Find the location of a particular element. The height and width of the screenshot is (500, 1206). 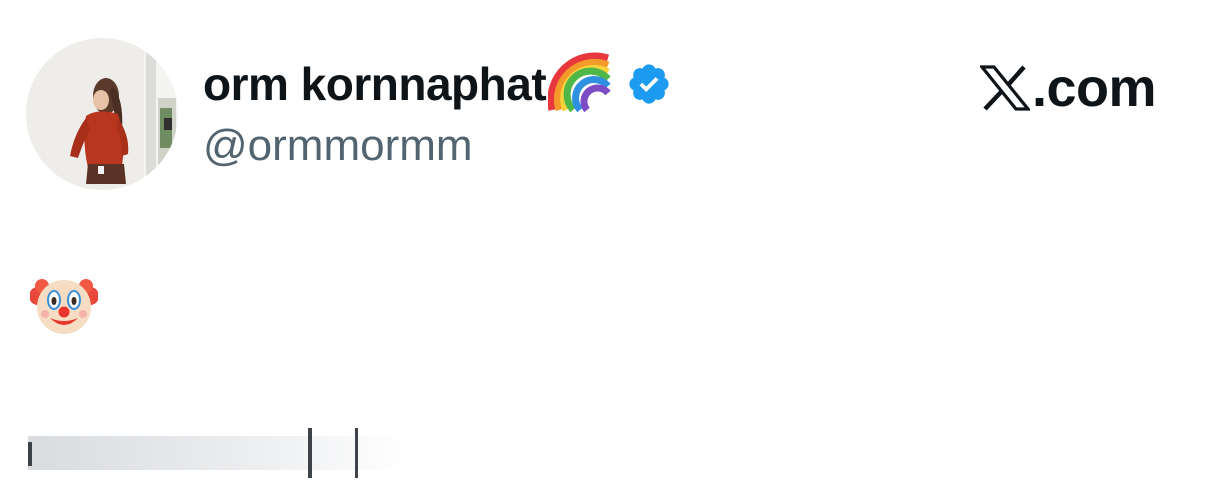

x-com-brand: .com is located at coordinates (1067, 88).